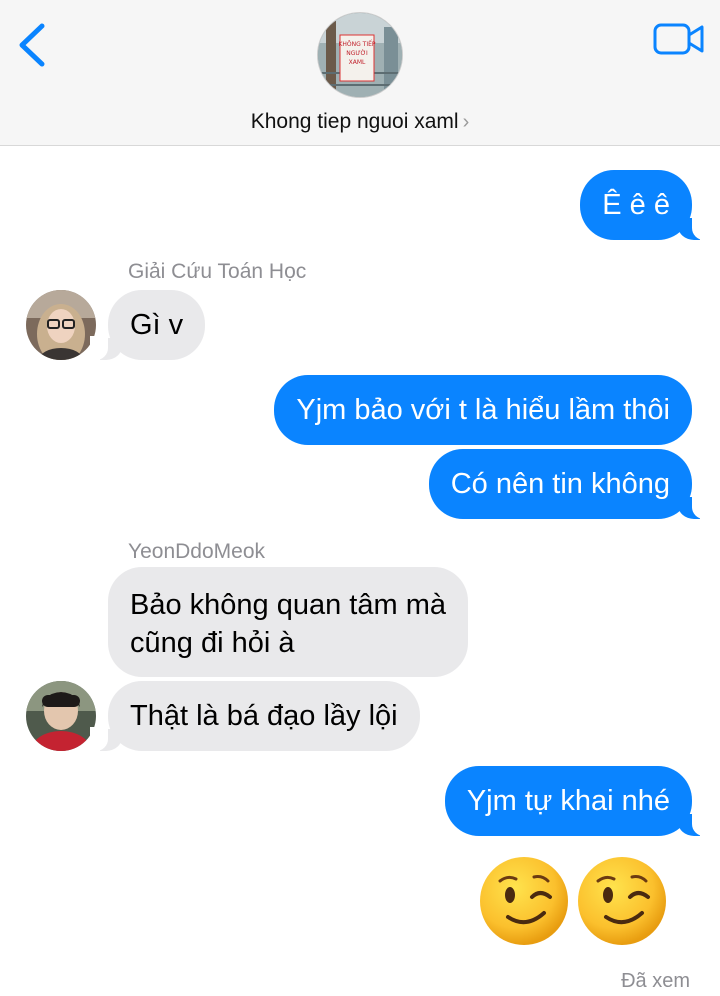 This screenshot has width=720, height=996. I want to click on chevron-right-icon: ›, so click(466, 122).